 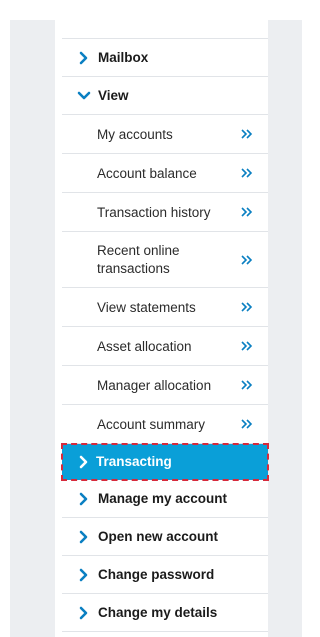 What do you see at coordinates (144, 346) in the screenshot?
I see `subnav-item-label: Asset allocation` at bounding box center [144, 346].